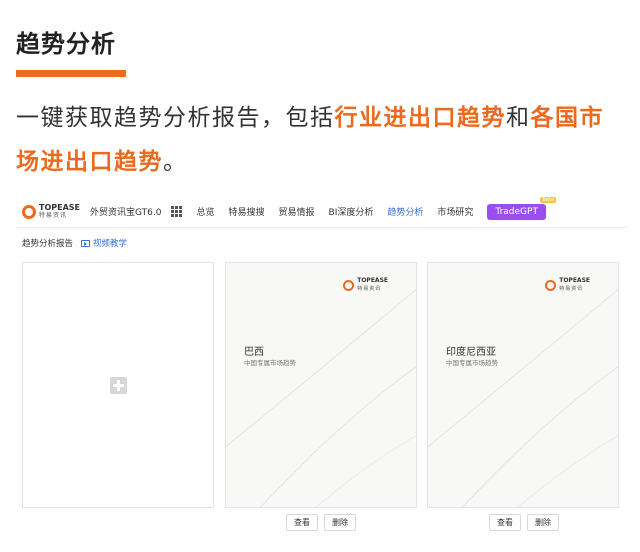  I want to click on breadcrumb-title: 趋势分析报告, so click(48, 244).